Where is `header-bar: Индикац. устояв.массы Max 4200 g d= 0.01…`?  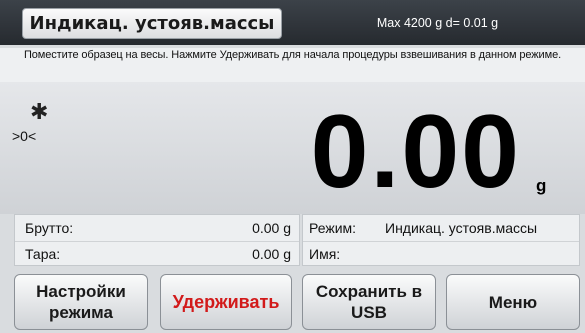
header-bar: Индикац. устояв.массы Max 4200 g d= 0.01… is located at coordinates (292, 22).